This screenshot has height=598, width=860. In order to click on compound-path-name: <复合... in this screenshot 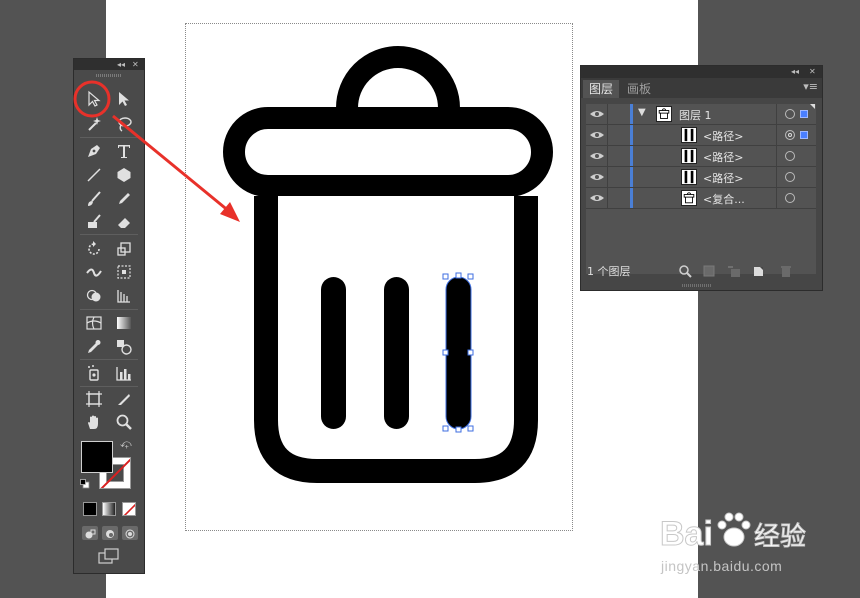, I will do `click(724, 199)`.